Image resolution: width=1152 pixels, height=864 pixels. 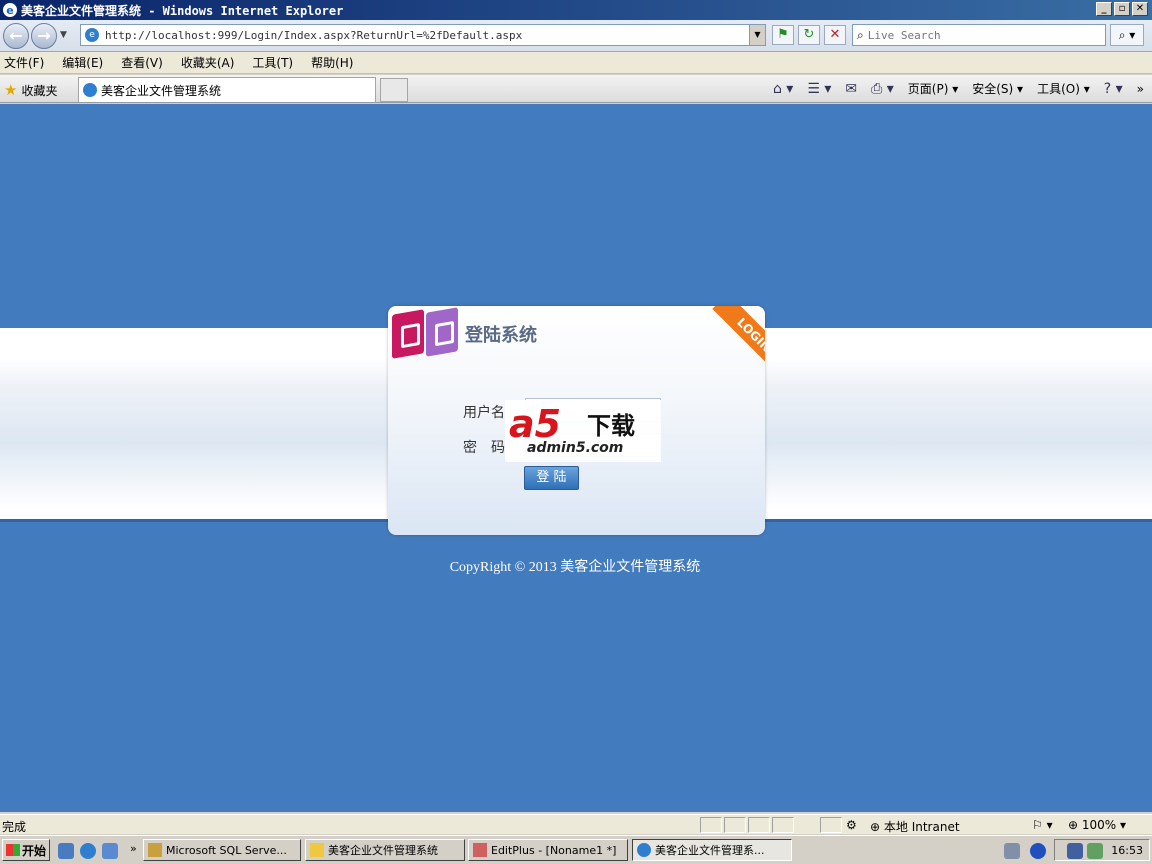 I want to click on password-label: 密 码, so click(x=484, y=448).